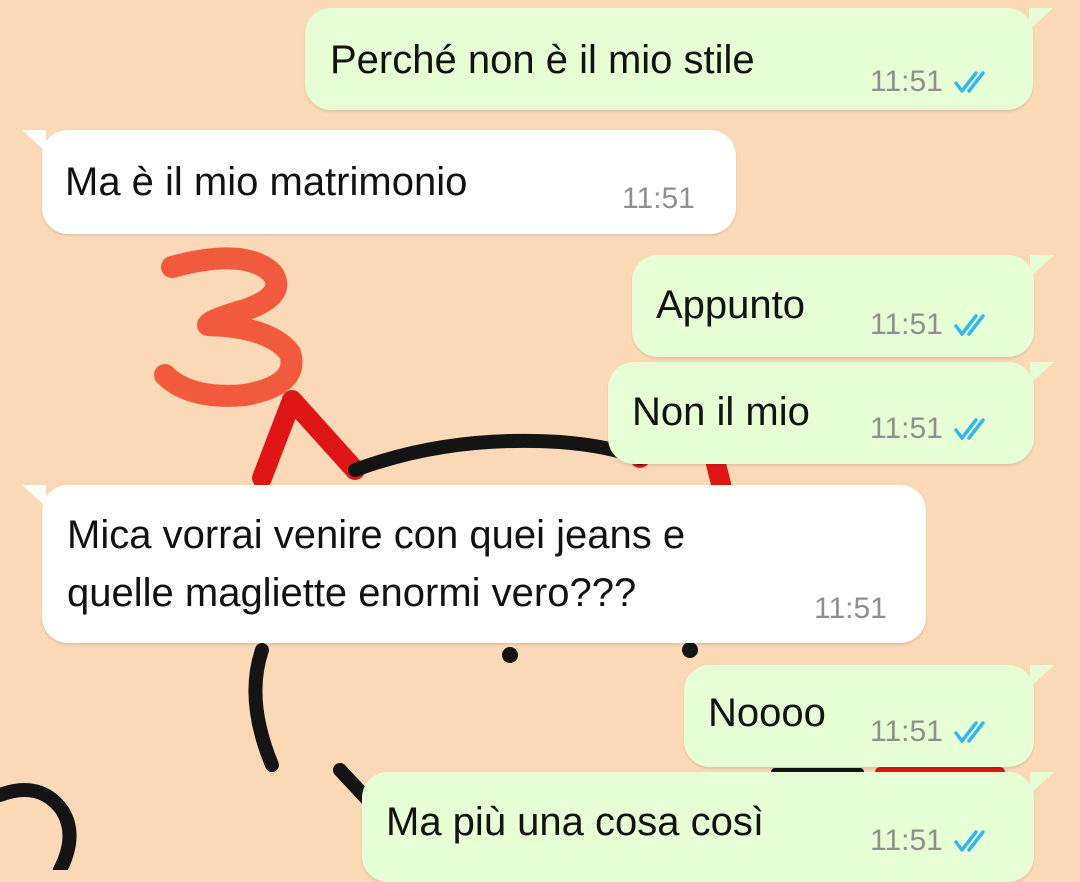 The image size is (1080, 882). Describe the element at coordinates (228, 327) in the screenshot. I see `number-three-drawing` at that location.